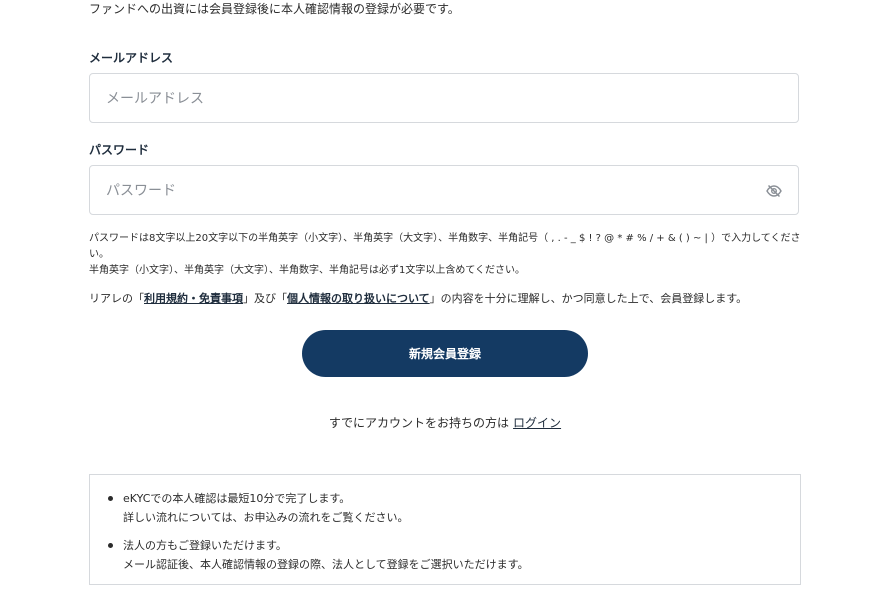  I want to click on terms-middle: 」及び「, so click(265, 298).